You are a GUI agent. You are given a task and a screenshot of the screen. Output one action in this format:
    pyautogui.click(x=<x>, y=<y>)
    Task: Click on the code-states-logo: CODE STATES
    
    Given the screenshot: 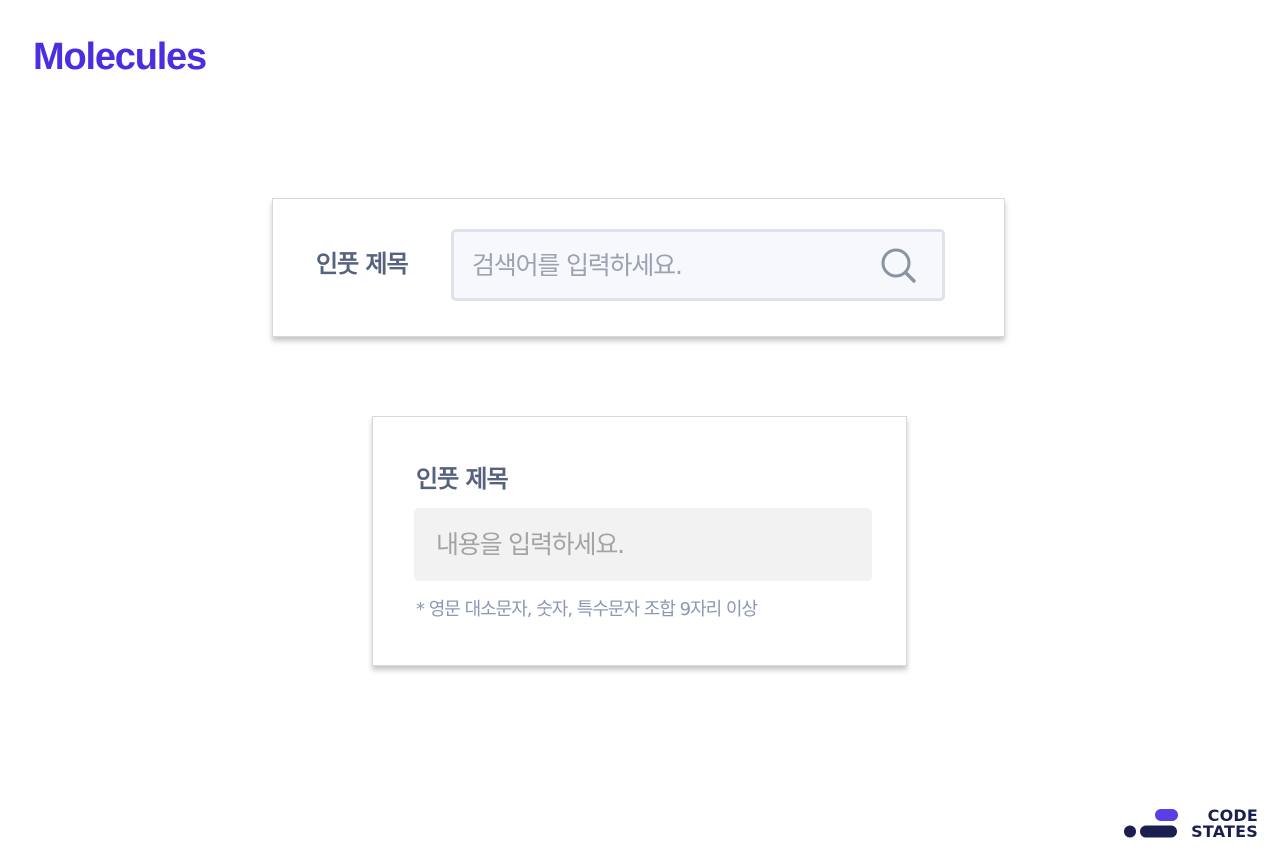 What is the action you would take?
    pyautogui.click(x=1190, y=824)
    